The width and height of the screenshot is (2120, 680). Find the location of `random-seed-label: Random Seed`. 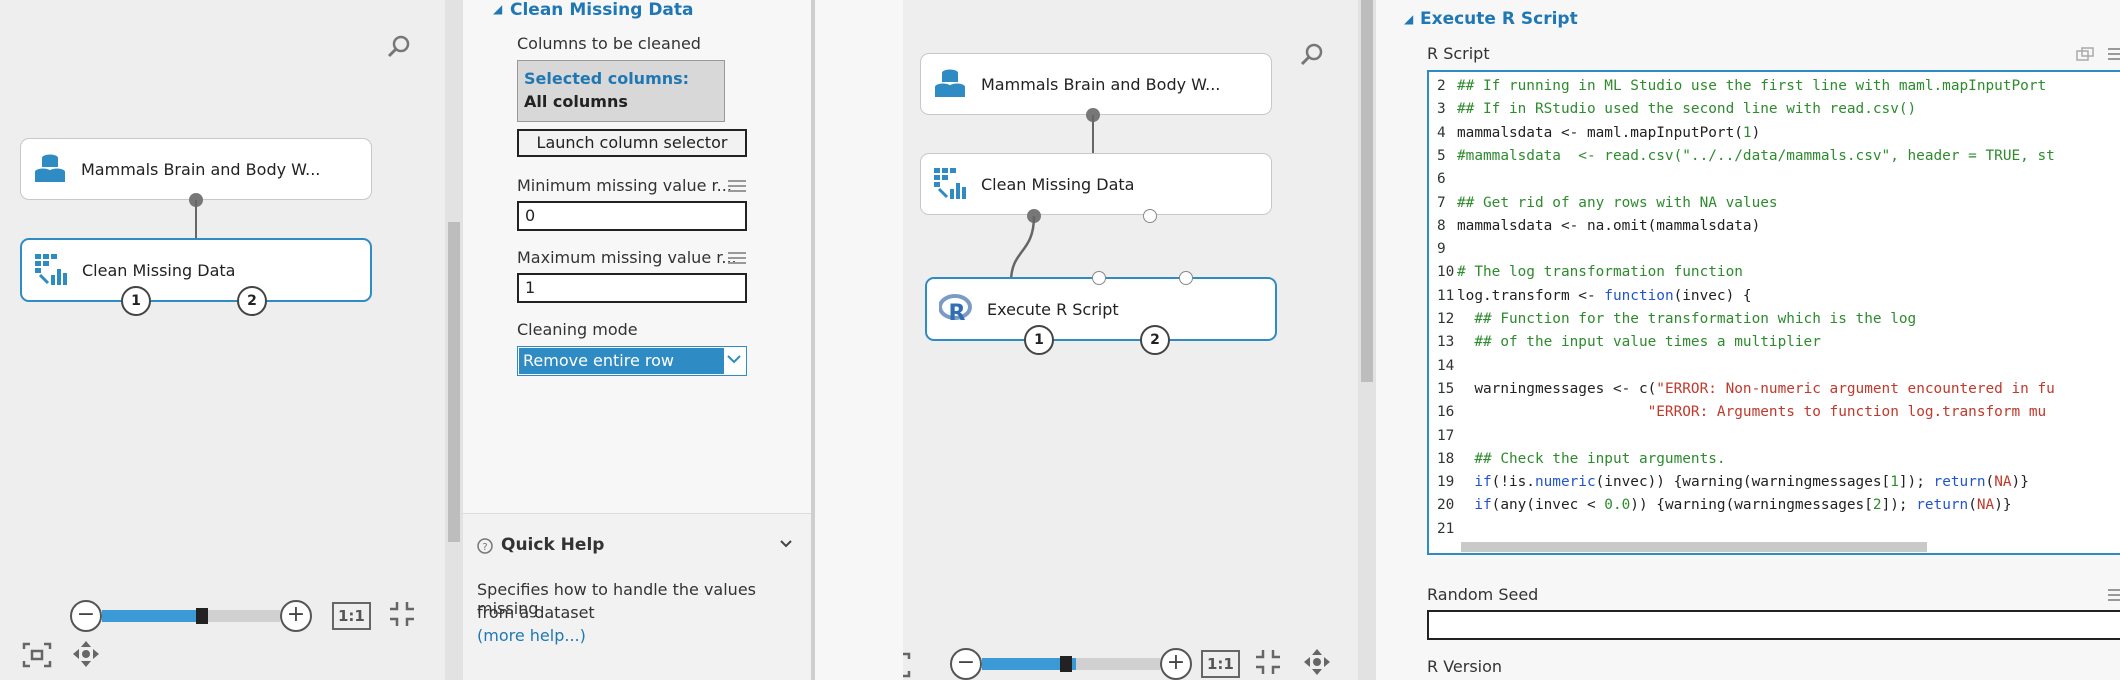

random-seed-label: Random Seed is located at coordinates (1483, 594).